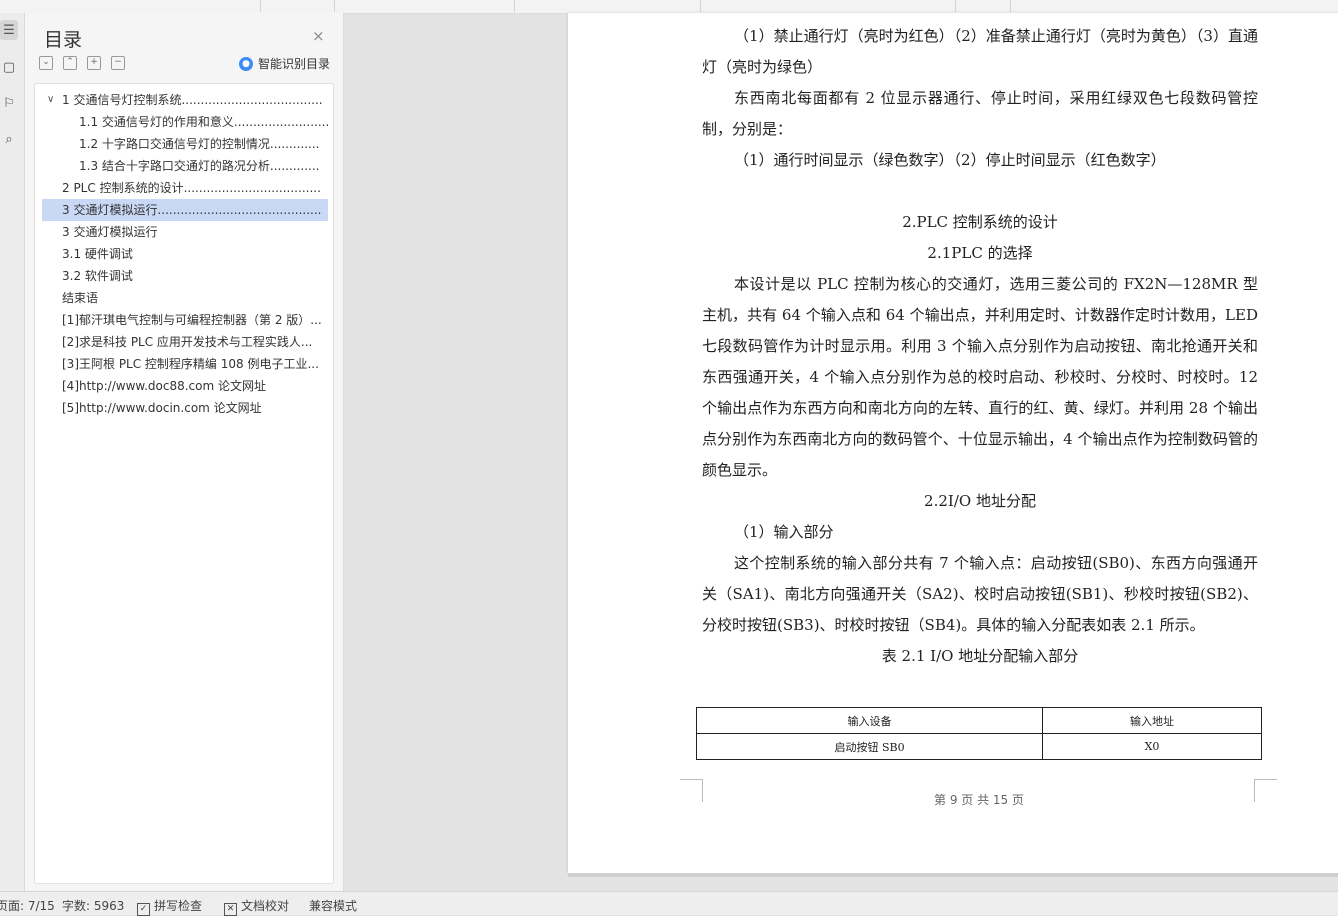 This screenshot has height=916, width=1338. What do you see at coordinates (980, 222) in the screenshot?
I see `section-heading: 2.PLC 控制系统的设计` at bounding box center [980, 222].